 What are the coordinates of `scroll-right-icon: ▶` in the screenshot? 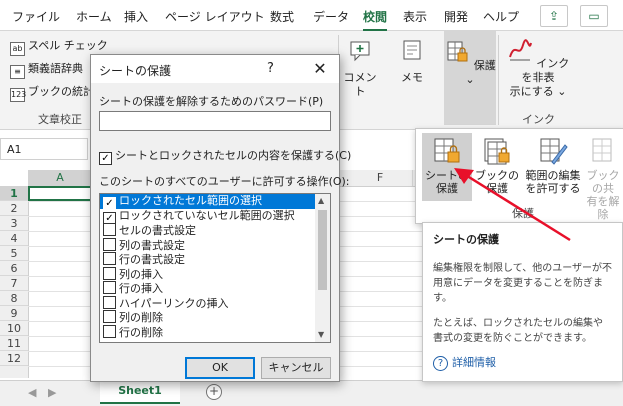 It's located at (52, 392).